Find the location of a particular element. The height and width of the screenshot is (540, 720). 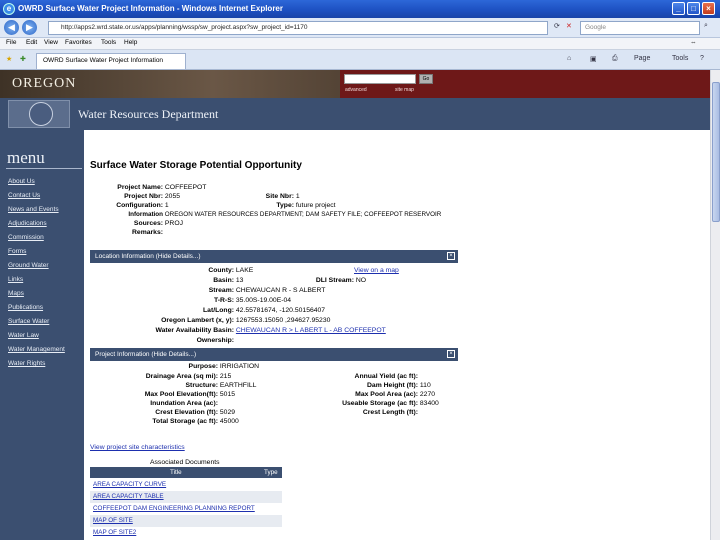

stream-label: Stream: is located at coordinates (221, 290).